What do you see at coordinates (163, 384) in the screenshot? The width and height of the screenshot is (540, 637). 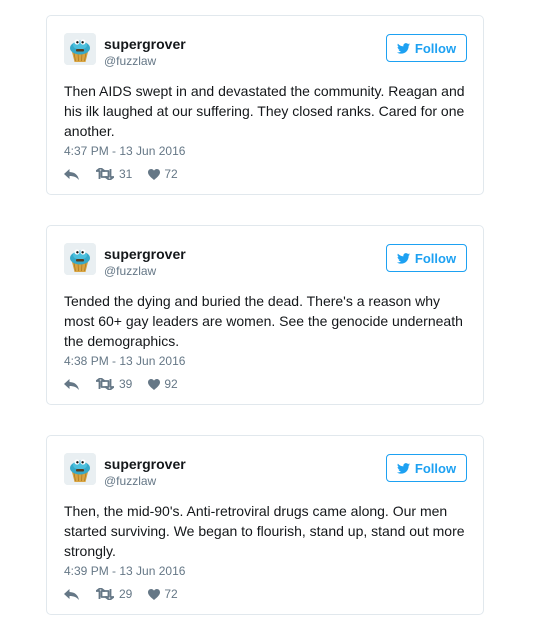 I see `like-button: 92` at bounding box center [163, 384].